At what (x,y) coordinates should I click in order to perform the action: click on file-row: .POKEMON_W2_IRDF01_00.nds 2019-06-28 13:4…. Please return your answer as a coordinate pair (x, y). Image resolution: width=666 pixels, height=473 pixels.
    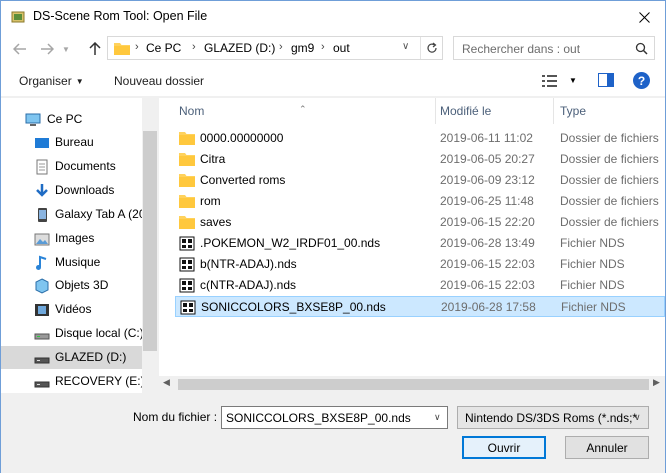
    Looking at the image, I should click on (420, 243).